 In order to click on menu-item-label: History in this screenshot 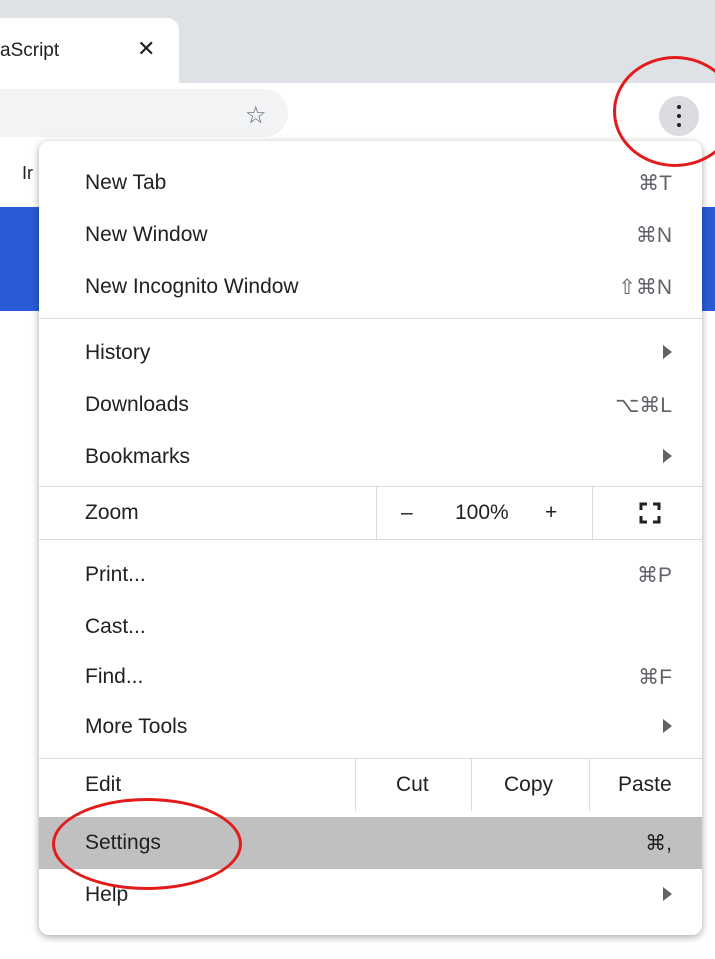, I will do `click(118, 352)`.